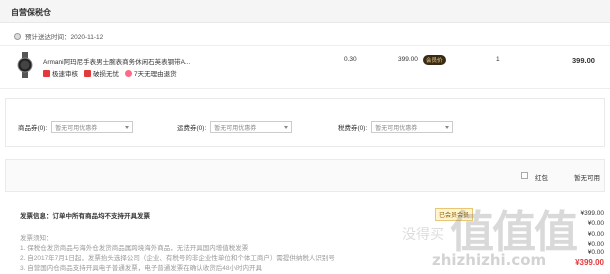 The width and height of the screenshot is (610, 274). I want to click on invoice-note: 1. 保税仓发货商品与海外仓发货商品属跨境海外商品，无法开具国内增值税发票, so click(134, 248).